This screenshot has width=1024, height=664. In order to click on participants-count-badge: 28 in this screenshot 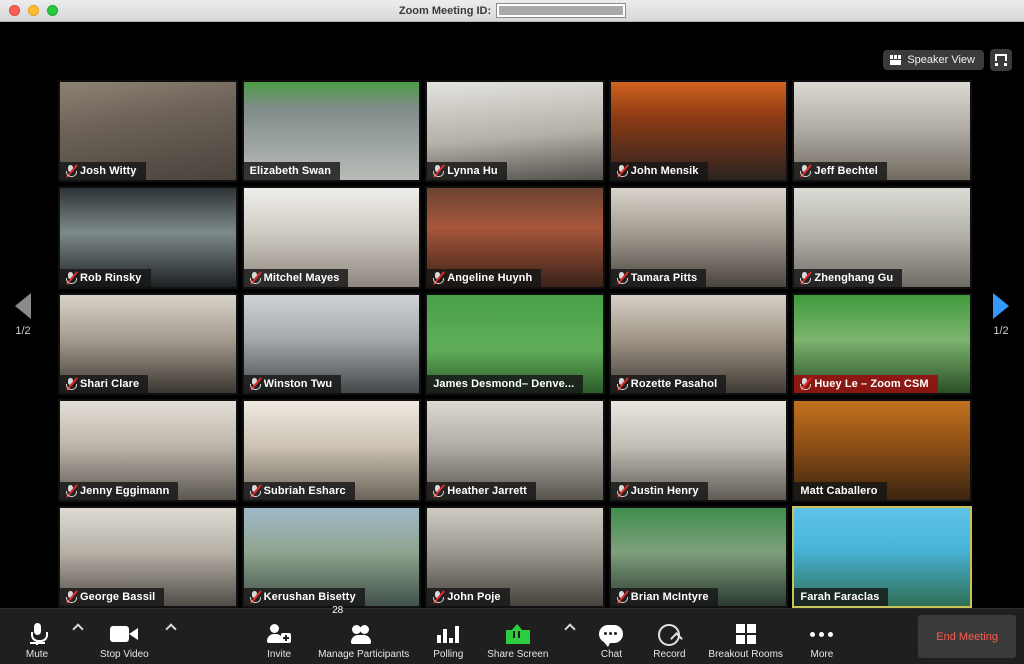, I will do `click(338, 610)`.